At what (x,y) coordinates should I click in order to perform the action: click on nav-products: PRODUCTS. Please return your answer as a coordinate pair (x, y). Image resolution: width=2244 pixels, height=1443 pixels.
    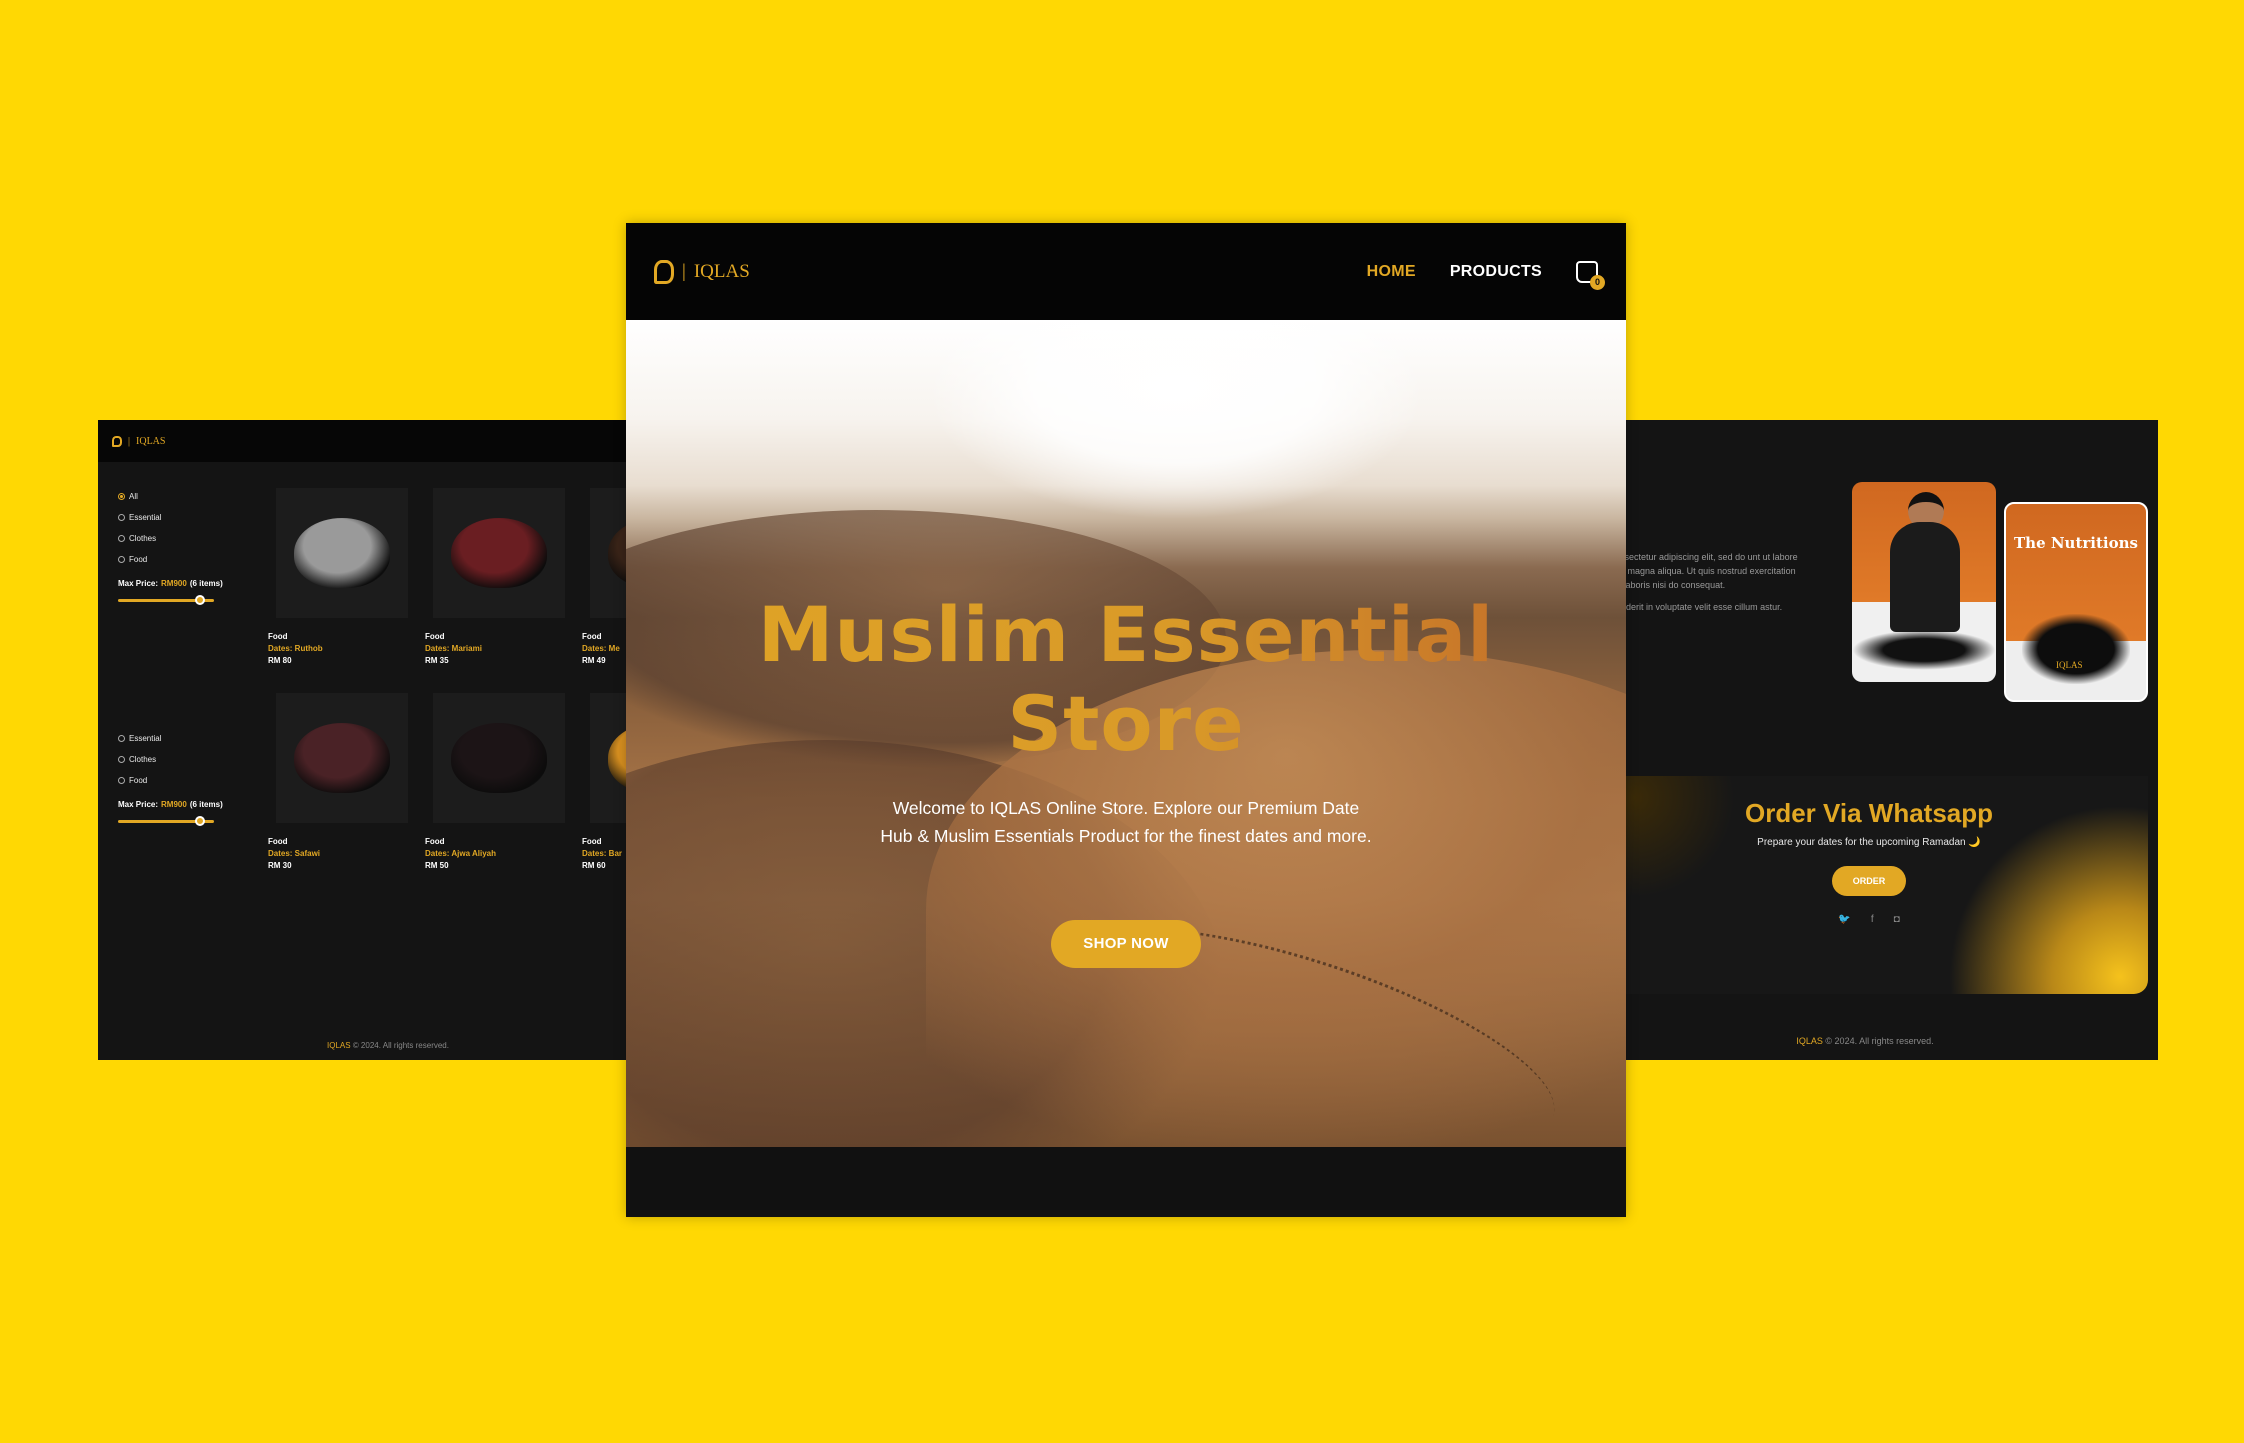
    Looking at the image, I should click on (1496, 272).